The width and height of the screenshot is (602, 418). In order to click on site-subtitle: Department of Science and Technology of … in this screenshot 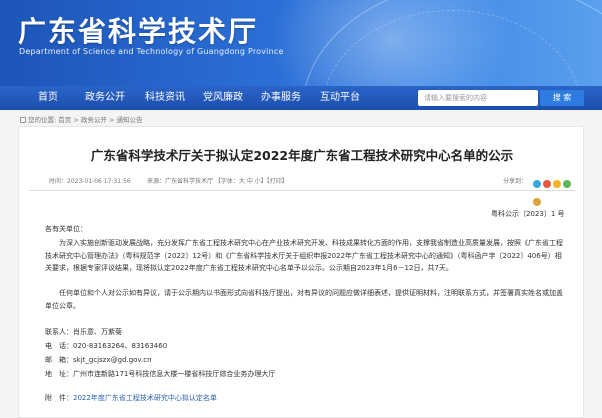, I will do `click(151, 51)`.